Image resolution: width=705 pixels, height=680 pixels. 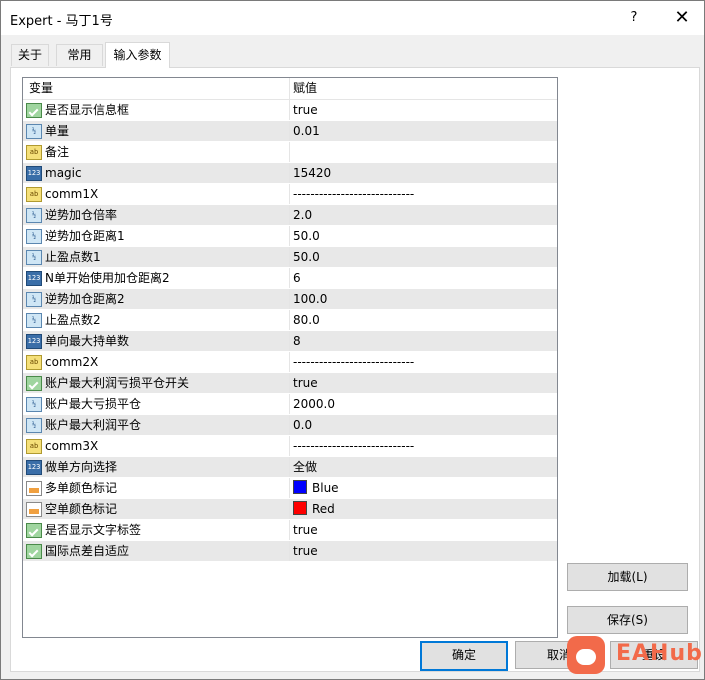 What do you see at coordinates (290, 131) in the screenshot?
I see `parameter-row: ½ 单量 0.01` at bounding box center [290, 131].